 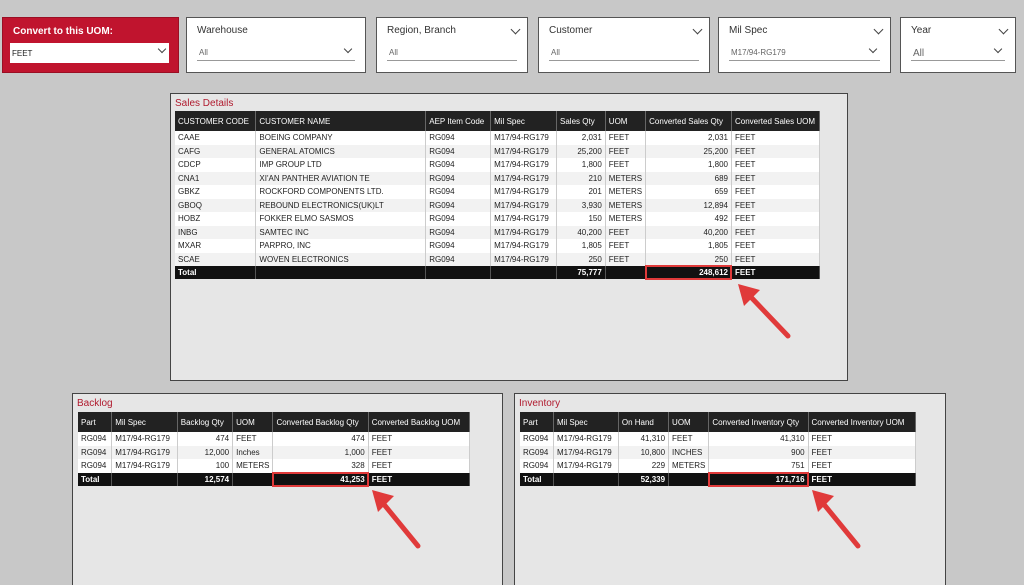 I want to click on table-cell: 3,930, so click(x=581, y=205).